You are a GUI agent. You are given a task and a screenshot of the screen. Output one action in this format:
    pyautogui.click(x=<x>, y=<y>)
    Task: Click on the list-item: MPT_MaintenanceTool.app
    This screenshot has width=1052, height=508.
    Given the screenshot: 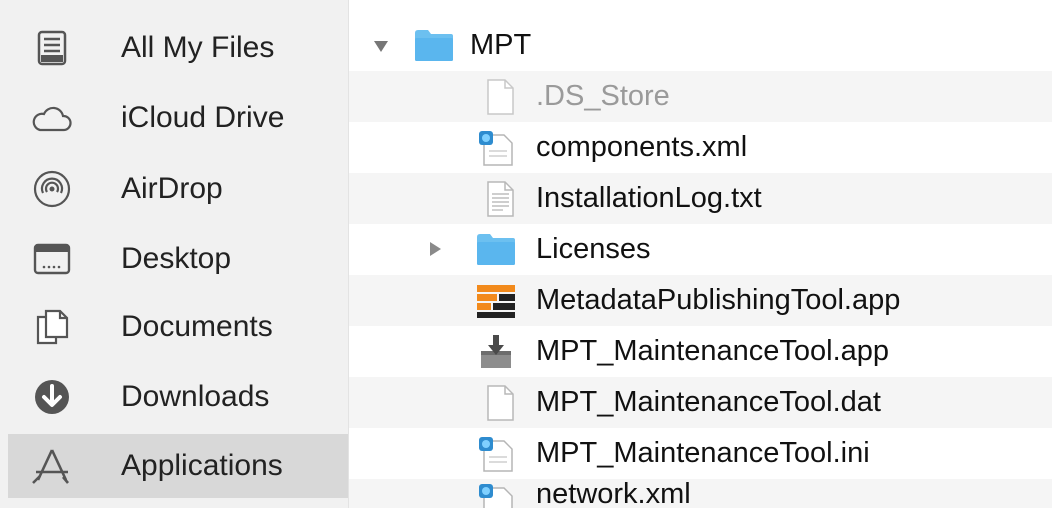 What is the action you would take?
    pyautogui.click(x=700, y=351)
    